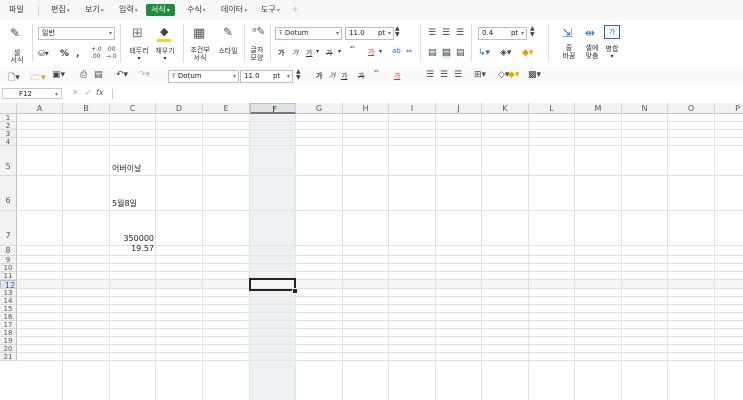 This screenshot has width=743, height=400. What do you see at coordinates (458, 75) in the screenshot?
I see `quick-align-right-icon: ☰` at bounding box center [458, 75].